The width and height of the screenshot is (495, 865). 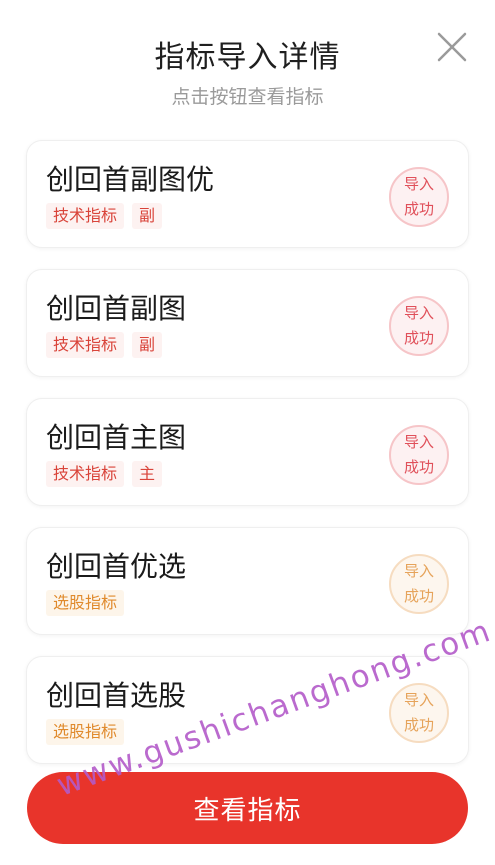 I want to click on sheet-header: 指标导入详情 点击按钮查看指标, so click(x=247, y=59).